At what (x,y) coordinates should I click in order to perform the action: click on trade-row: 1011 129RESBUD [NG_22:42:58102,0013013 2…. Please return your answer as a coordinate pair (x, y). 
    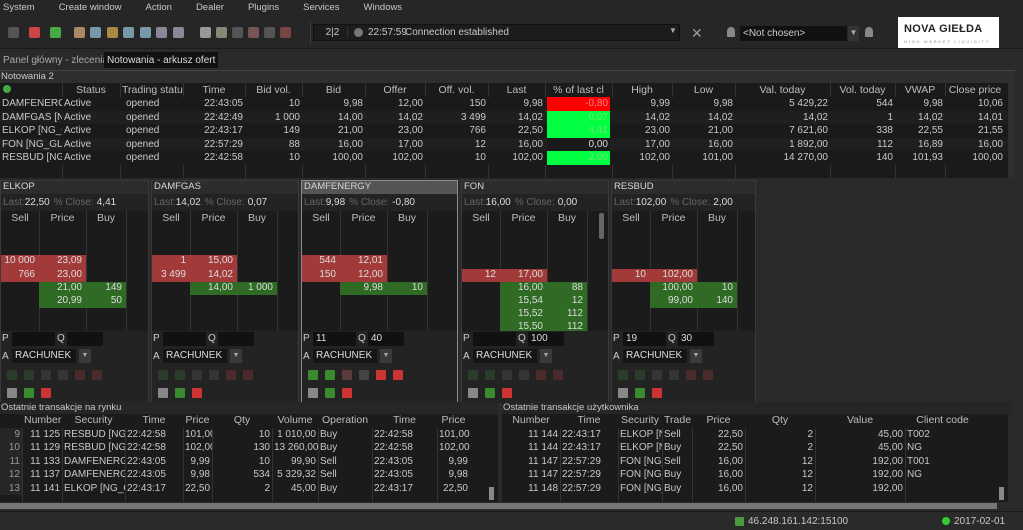
    Looking at the image, I should click on (249, 448).